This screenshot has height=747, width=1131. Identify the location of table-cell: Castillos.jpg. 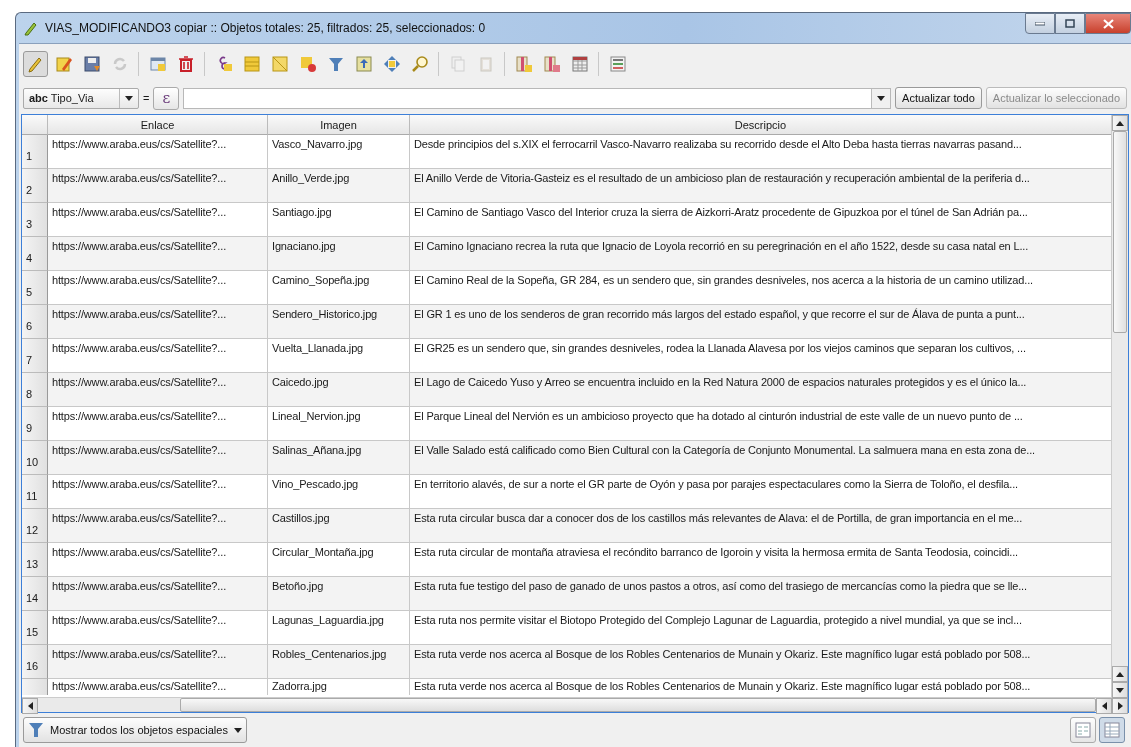
(339, 526).